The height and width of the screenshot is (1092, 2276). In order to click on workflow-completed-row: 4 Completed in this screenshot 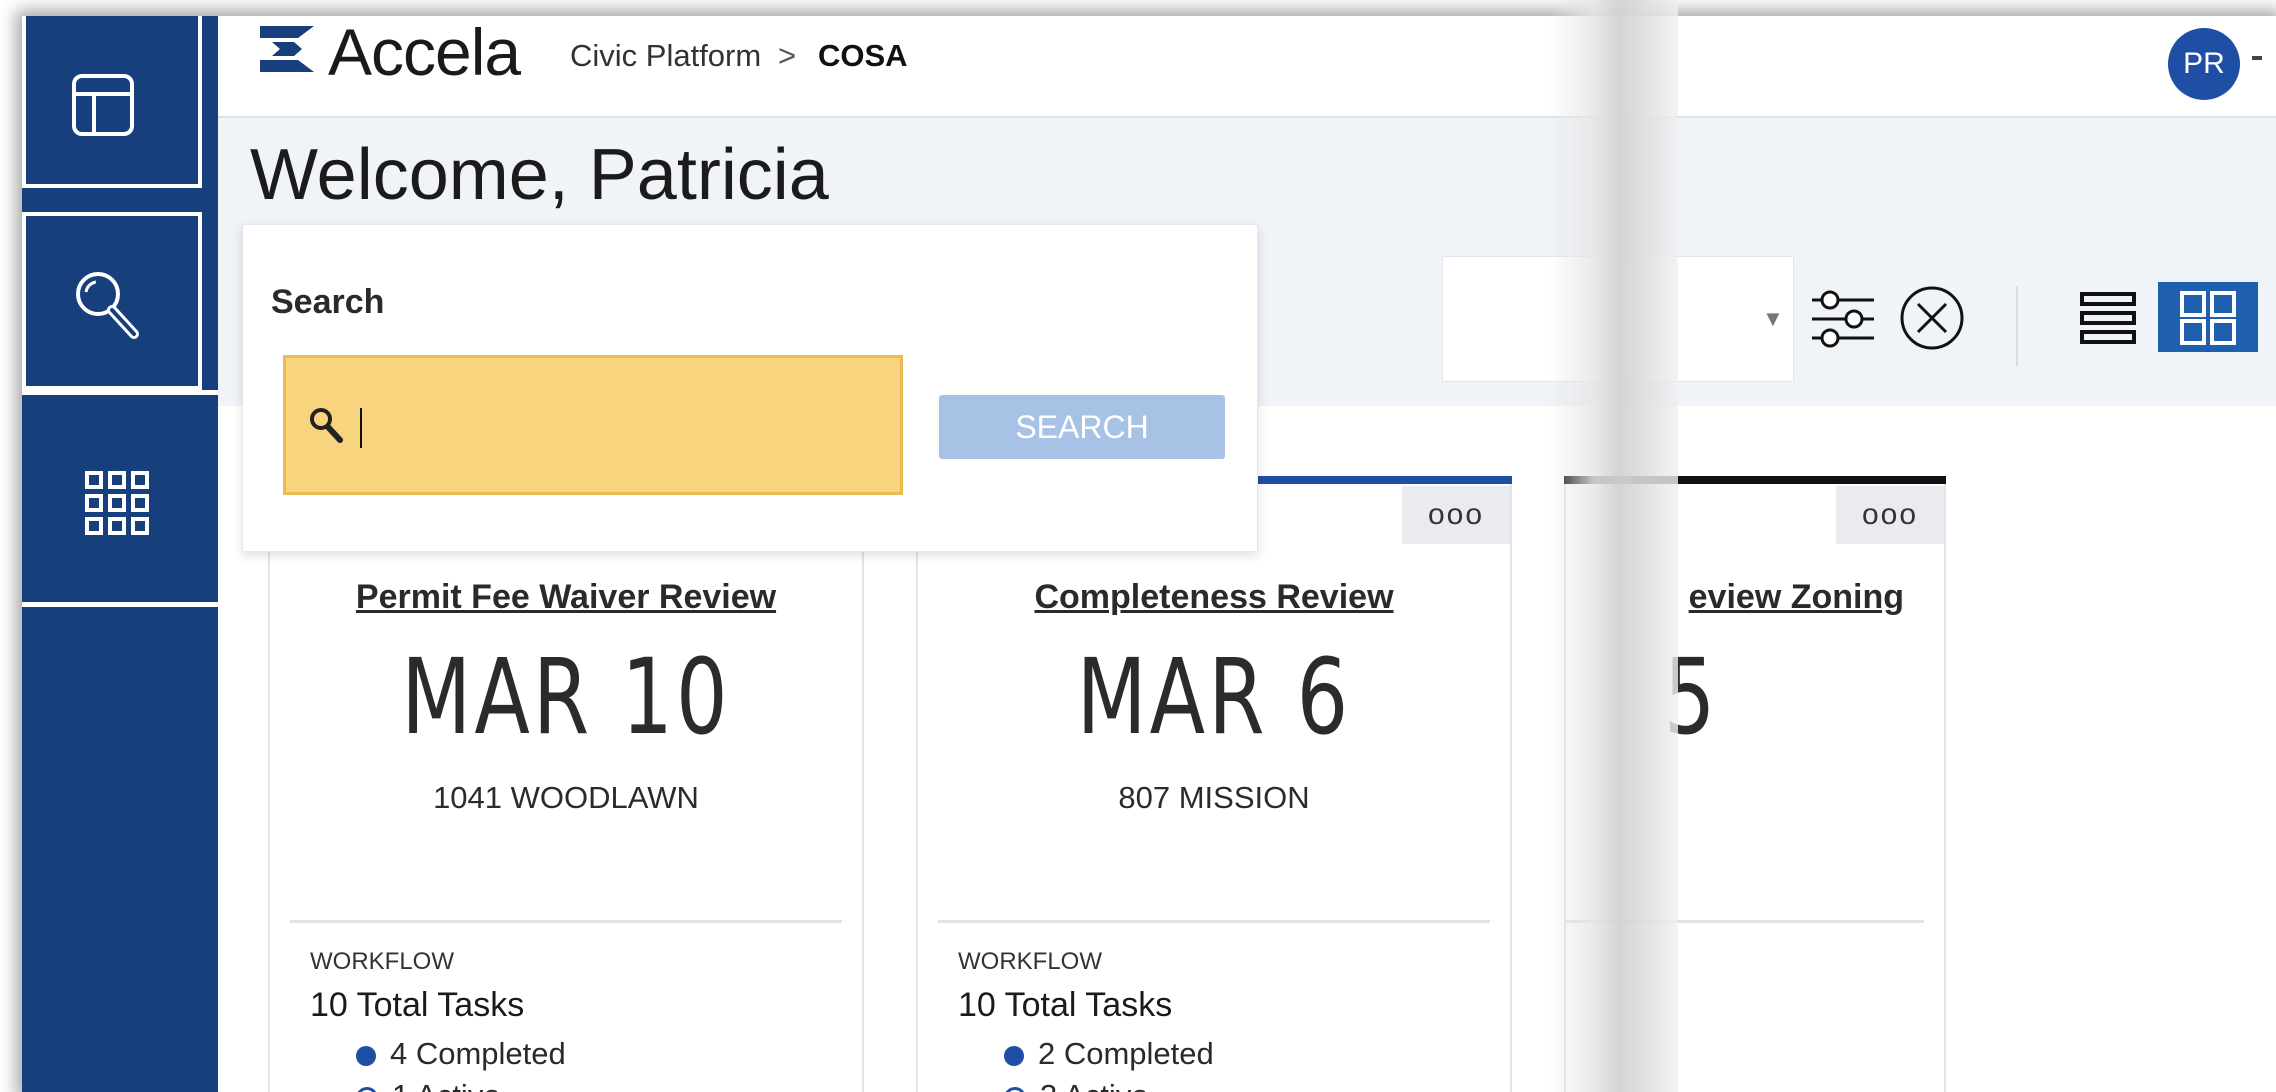, I will do `click(461, 1054)`.